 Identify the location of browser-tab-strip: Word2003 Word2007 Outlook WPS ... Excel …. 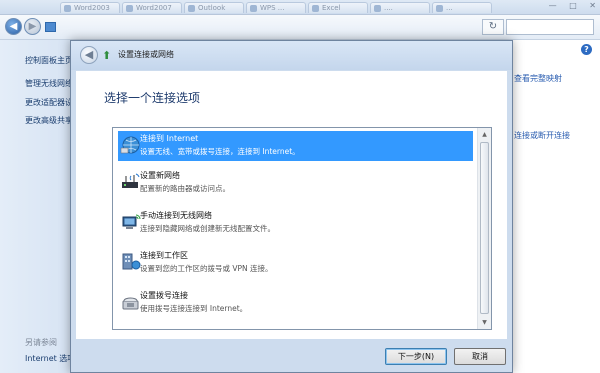
(300, 7).